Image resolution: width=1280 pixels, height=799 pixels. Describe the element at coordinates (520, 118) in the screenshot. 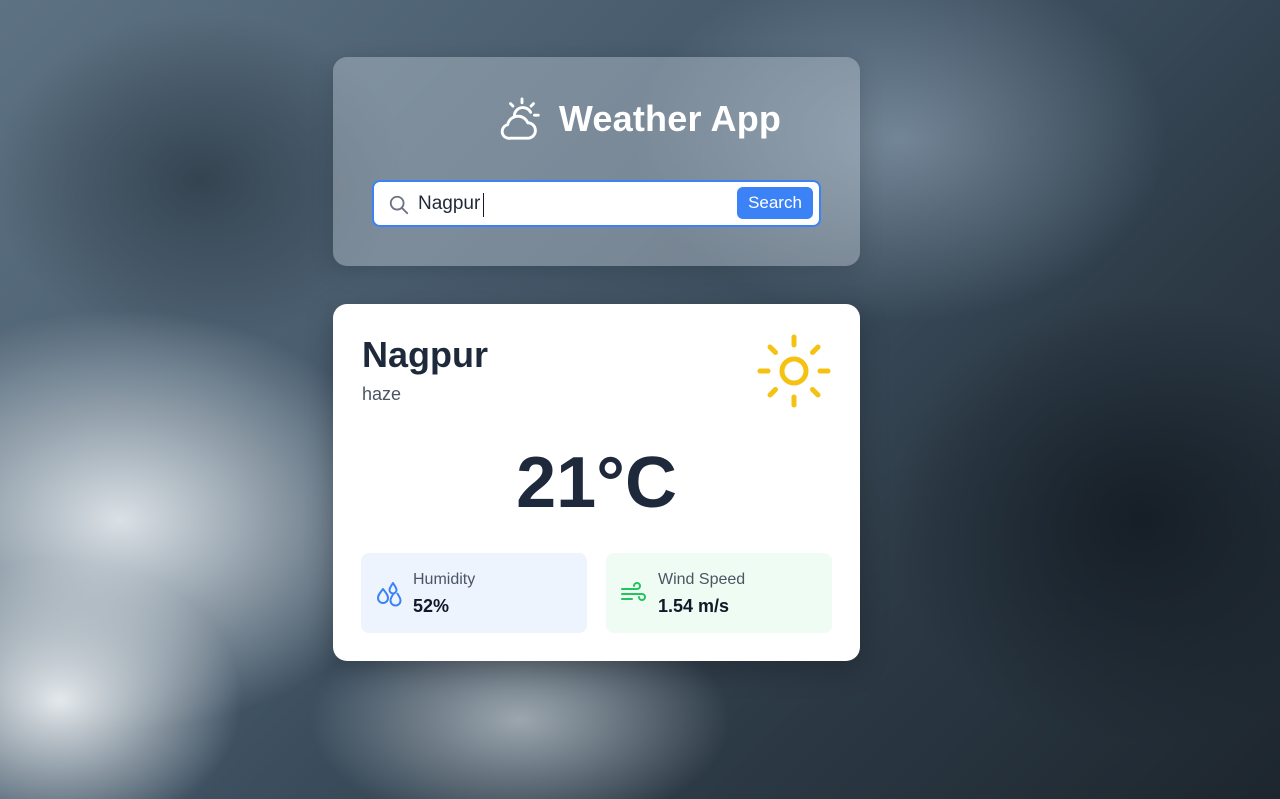

I see `partly-cloudy-icon` at that location.